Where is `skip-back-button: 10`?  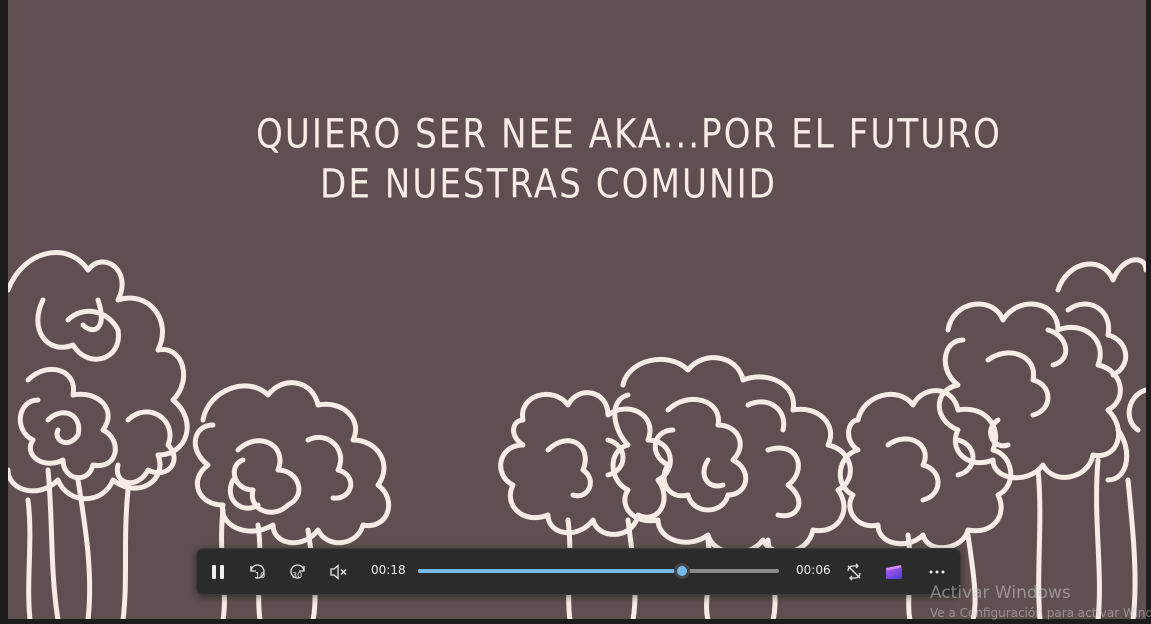
skip-back-button: 10 is located at coordinates (257, 571).